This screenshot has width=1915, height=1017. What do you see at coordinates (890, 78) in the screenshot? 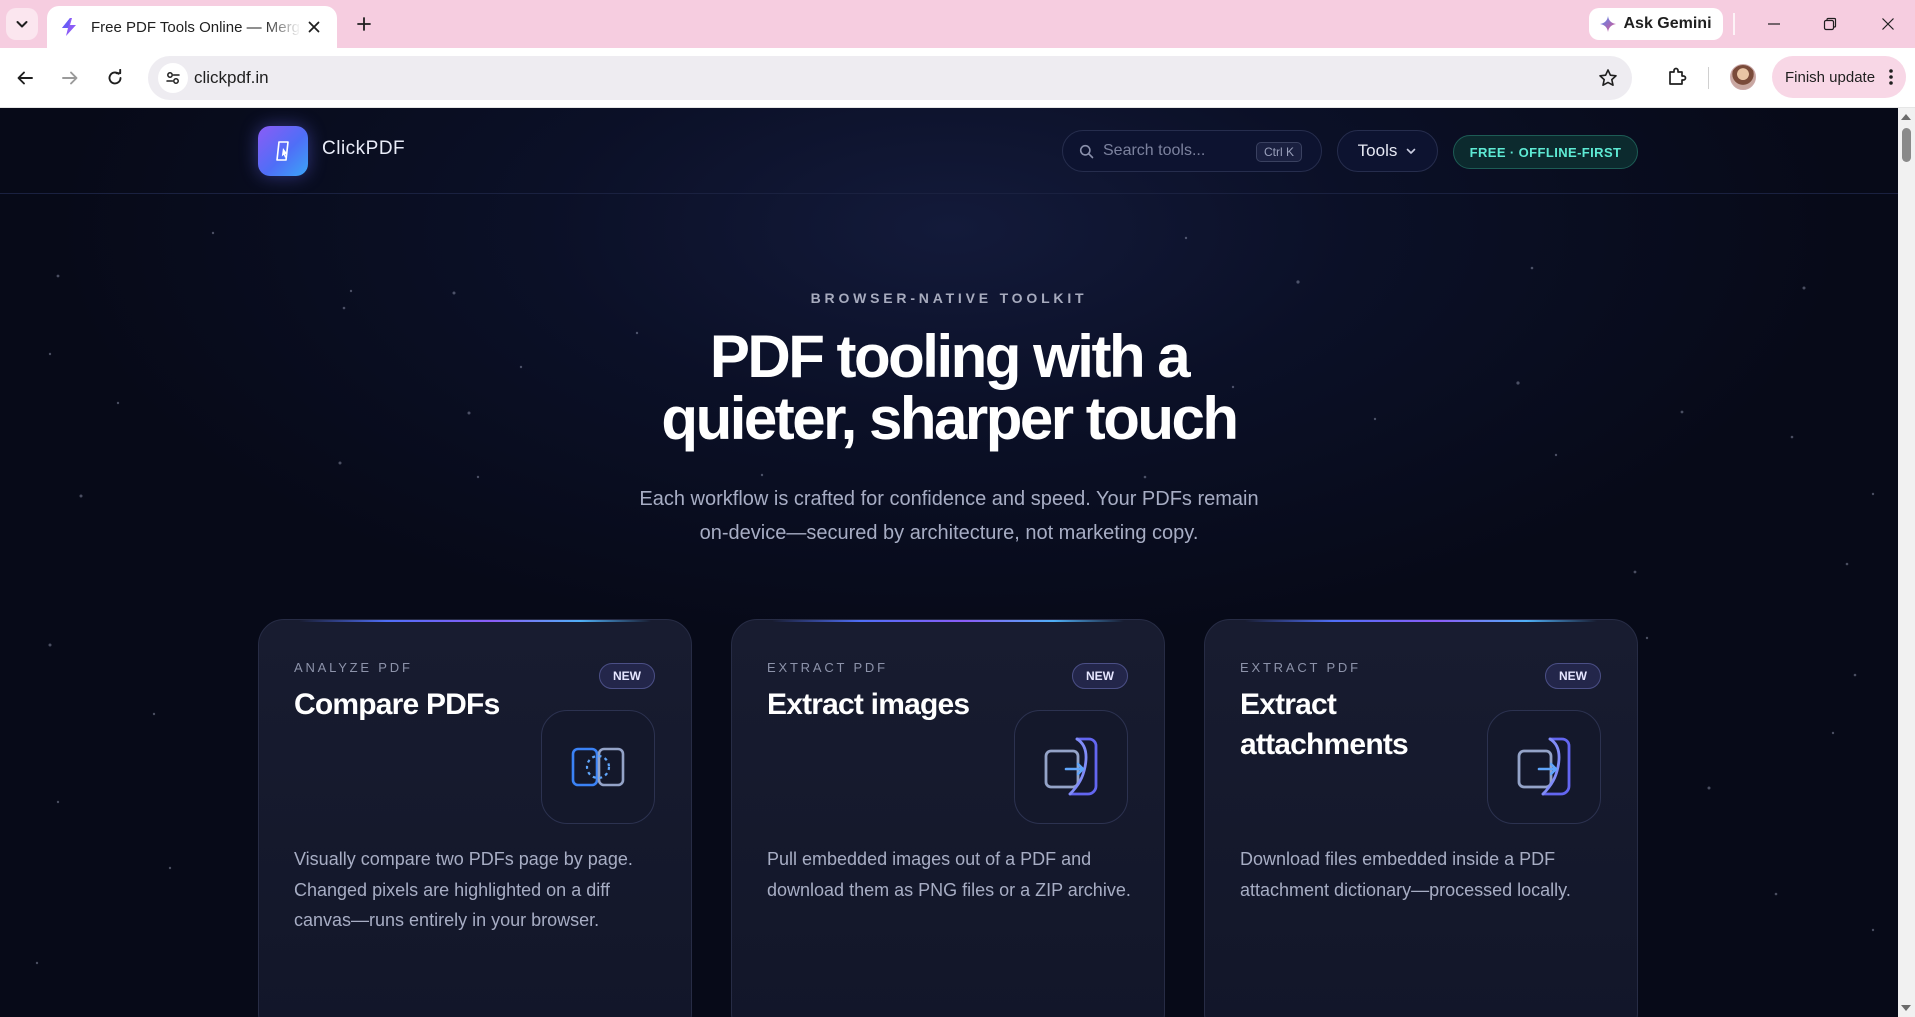
I see `address-bar: clickpdf.in` at bounding box center [890, 78].